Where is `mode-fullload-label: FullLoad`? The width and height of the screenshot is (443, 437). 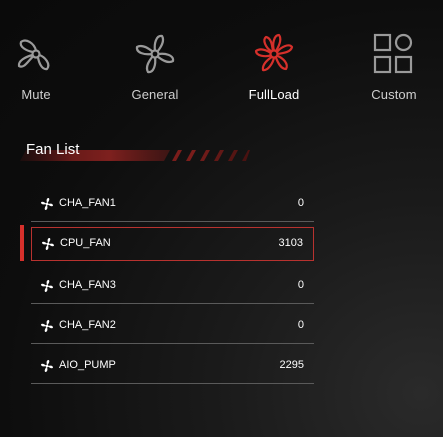
mode-fullload-label: FullLoad is located at coordinates (274, 94).